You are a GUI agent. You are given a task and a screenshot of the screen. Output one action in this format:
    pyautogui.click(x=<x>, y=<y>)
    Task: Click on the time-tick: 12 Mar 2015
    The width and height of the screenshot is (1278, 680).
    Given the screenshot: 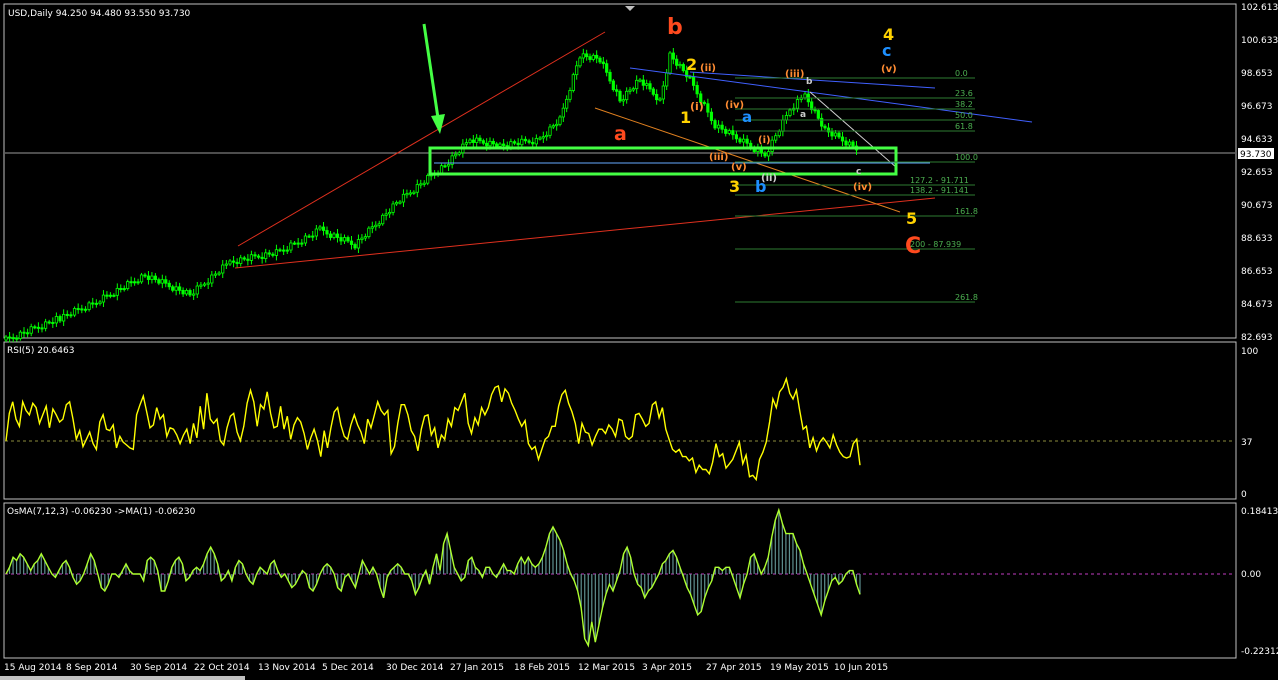 What is the action you would take?
    pyautogui.click(x=606, y=668)
    